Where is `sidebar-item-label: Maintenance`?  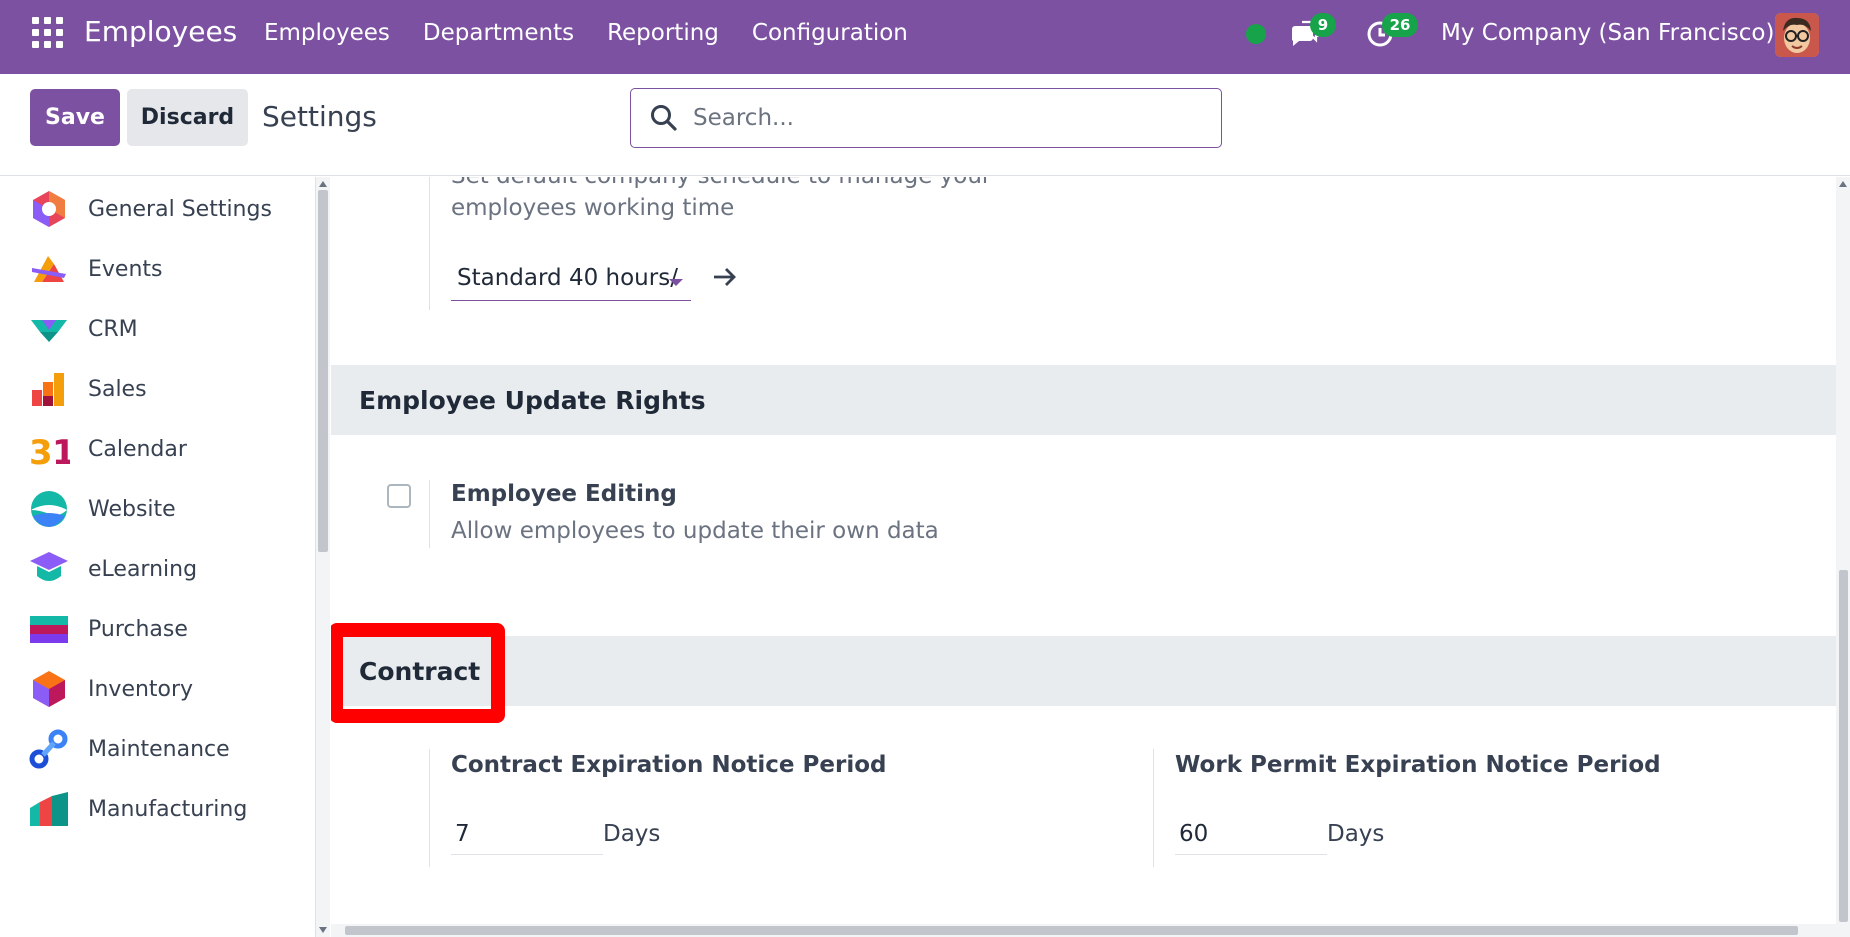
sidebar-item-label: Maintenance is located at coordinates (159, 749).